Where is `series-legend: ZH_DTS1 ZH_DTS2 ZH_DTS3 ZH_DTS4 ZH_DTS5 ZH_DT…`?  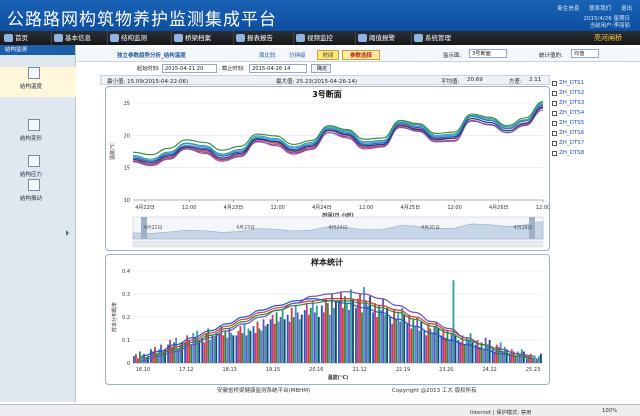
series-legend: ZH_DTS1 ZH_DTS2 ZH_DTS3 ZH_DTS4 ZH_DTS5 ZH_DT… is located at coordinates (572, 120).